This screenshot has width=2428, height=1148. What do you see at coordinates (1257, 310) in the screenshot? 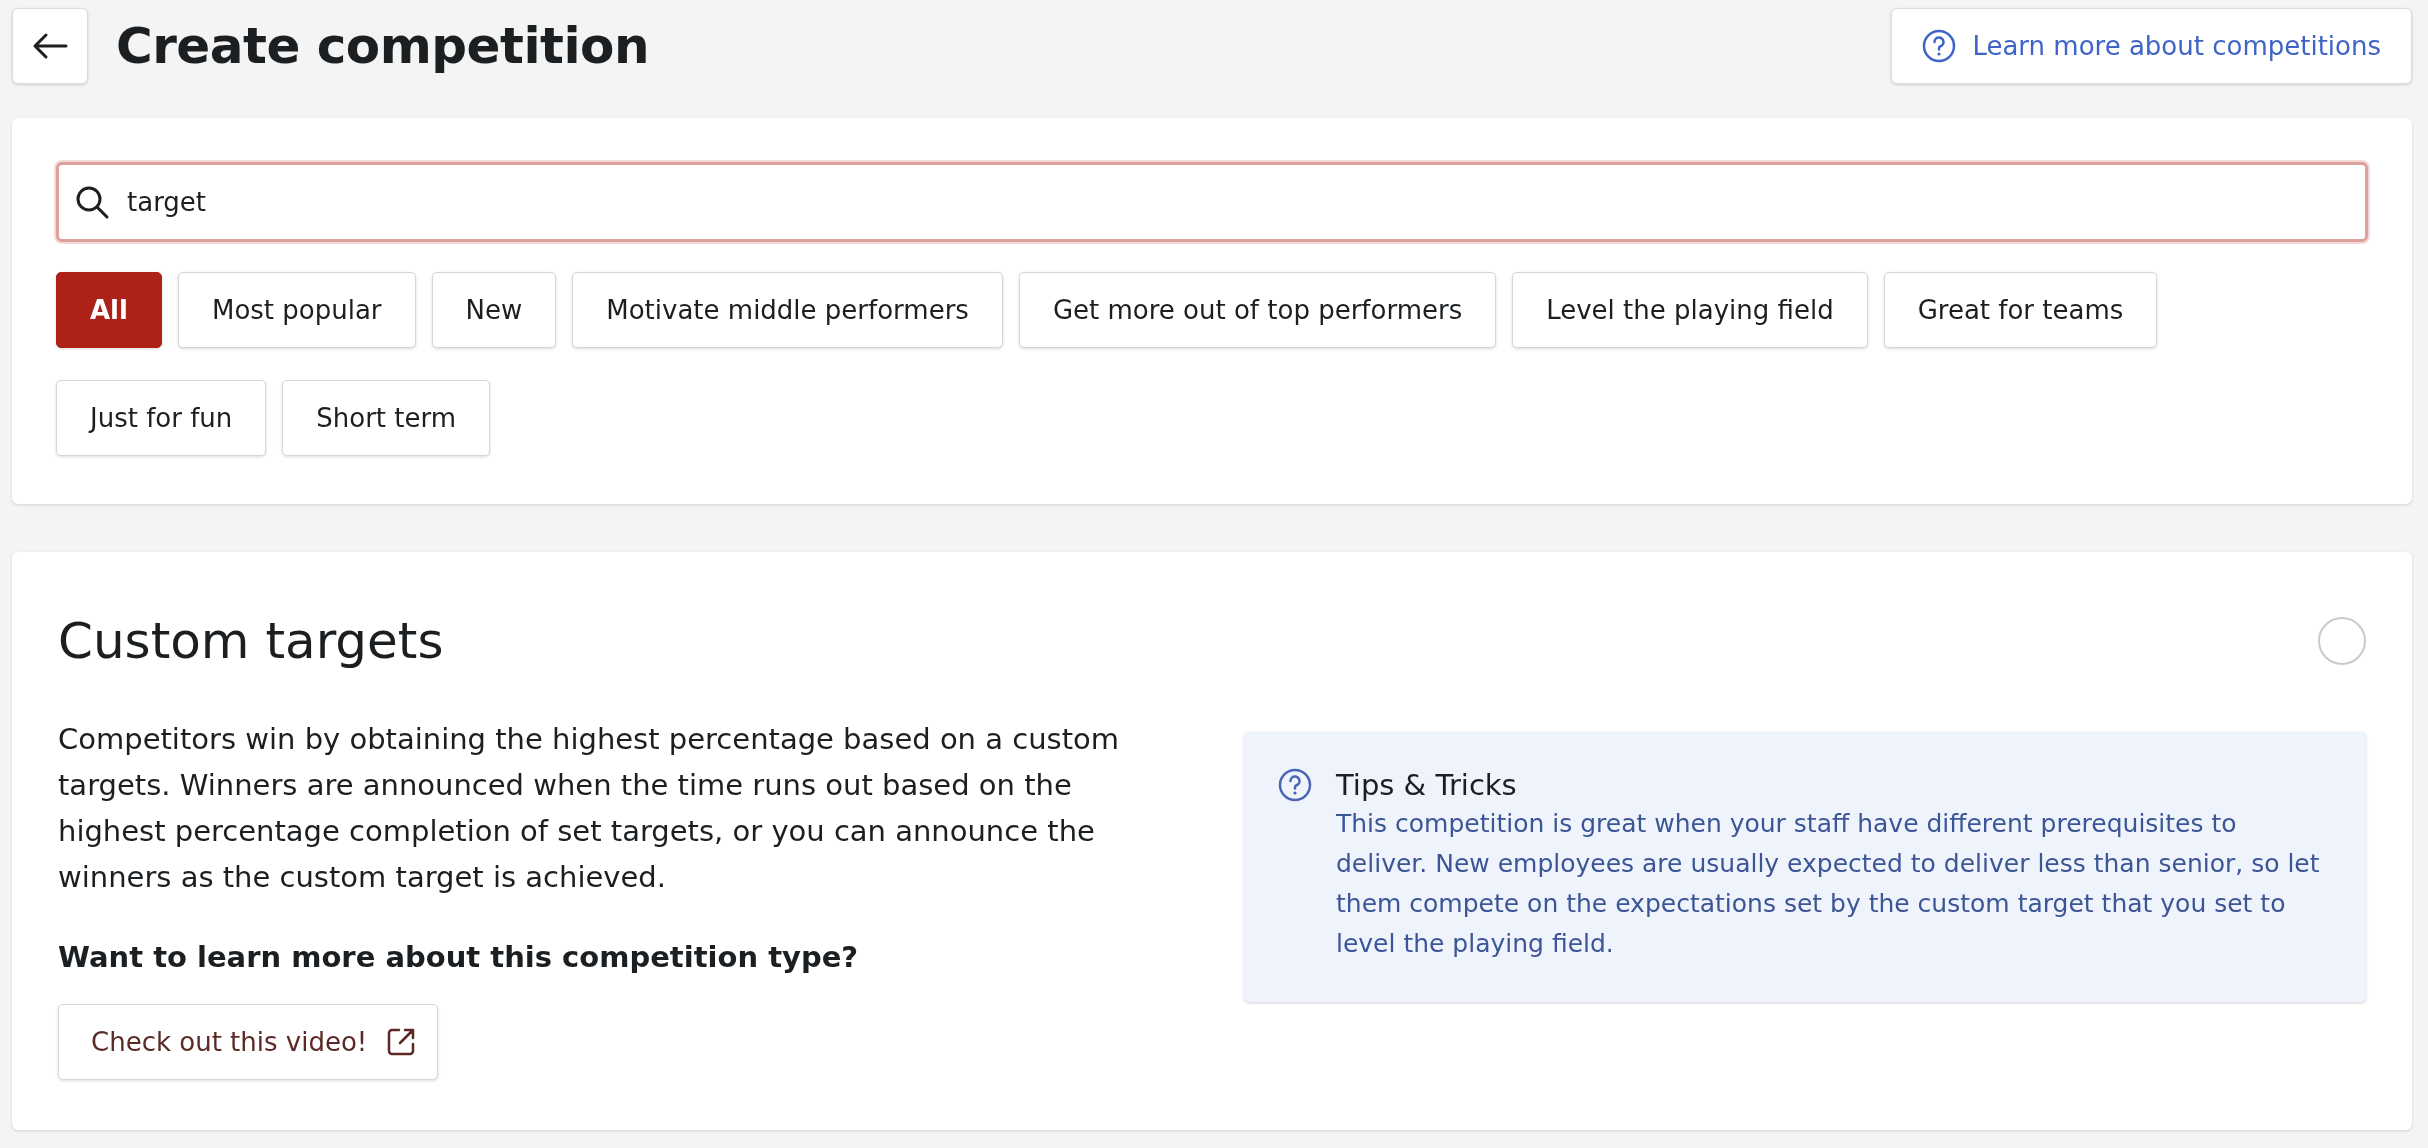
I see `filter-chip: Get more out of top performers` at bounding box center [1257, 310].